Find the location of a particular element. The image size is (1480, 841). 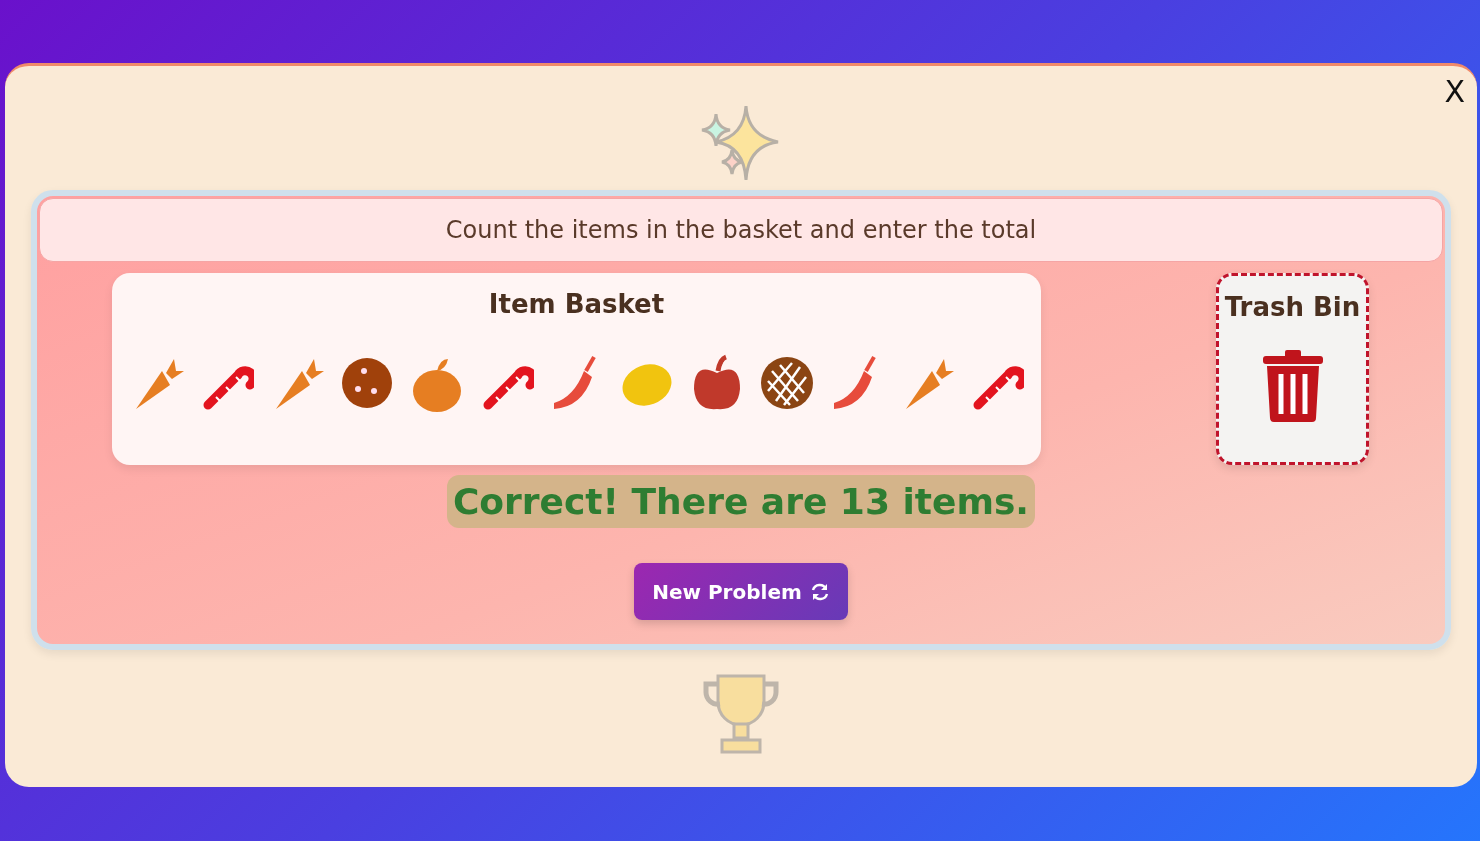

trash-bin: Trash Bin is located at coordinates (1292, 369).